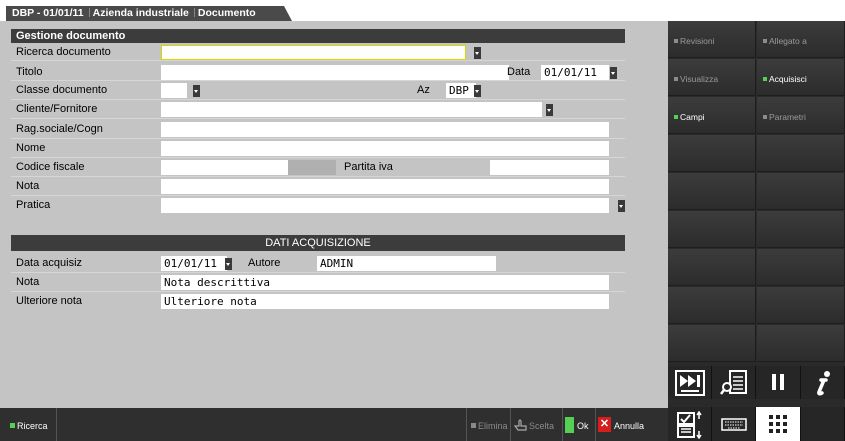 This screenshot has height=441, width=845. Describe the element at coordinates (621, 206) in the screenshot. I see `pratica-dropdown-icon` at that location.